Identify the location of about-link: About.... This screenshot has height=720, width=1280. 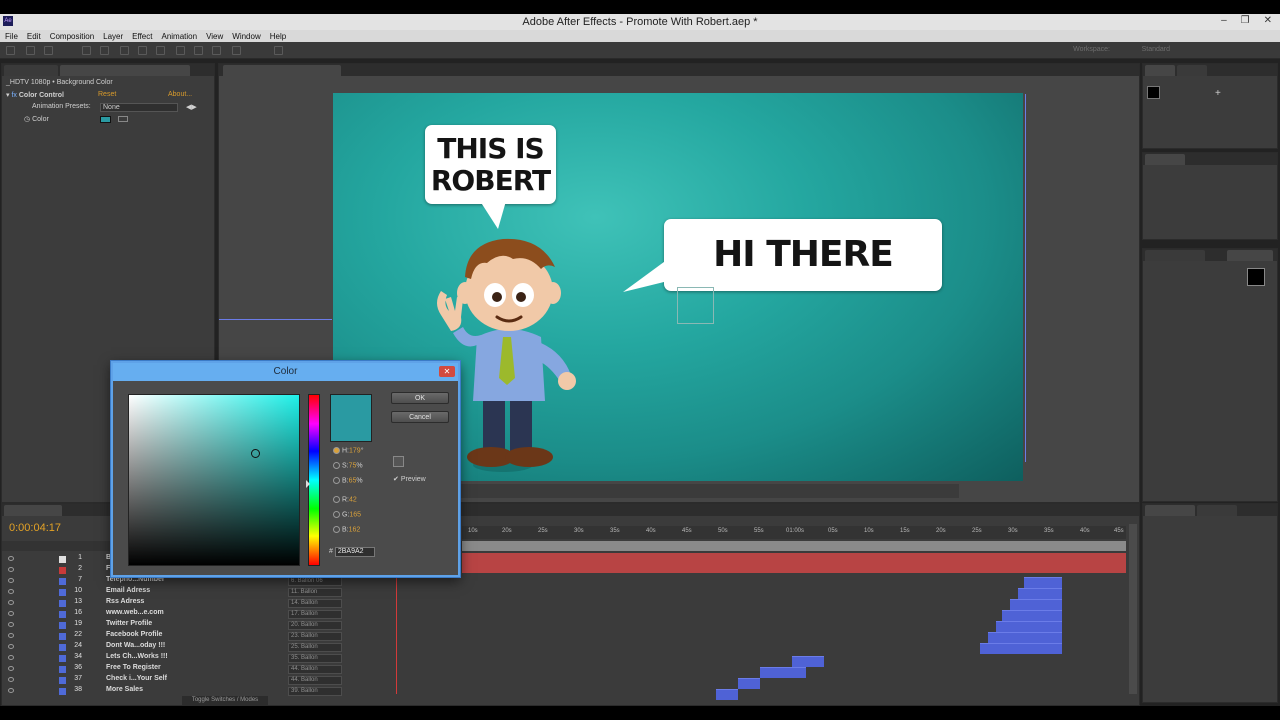
(180, 94).